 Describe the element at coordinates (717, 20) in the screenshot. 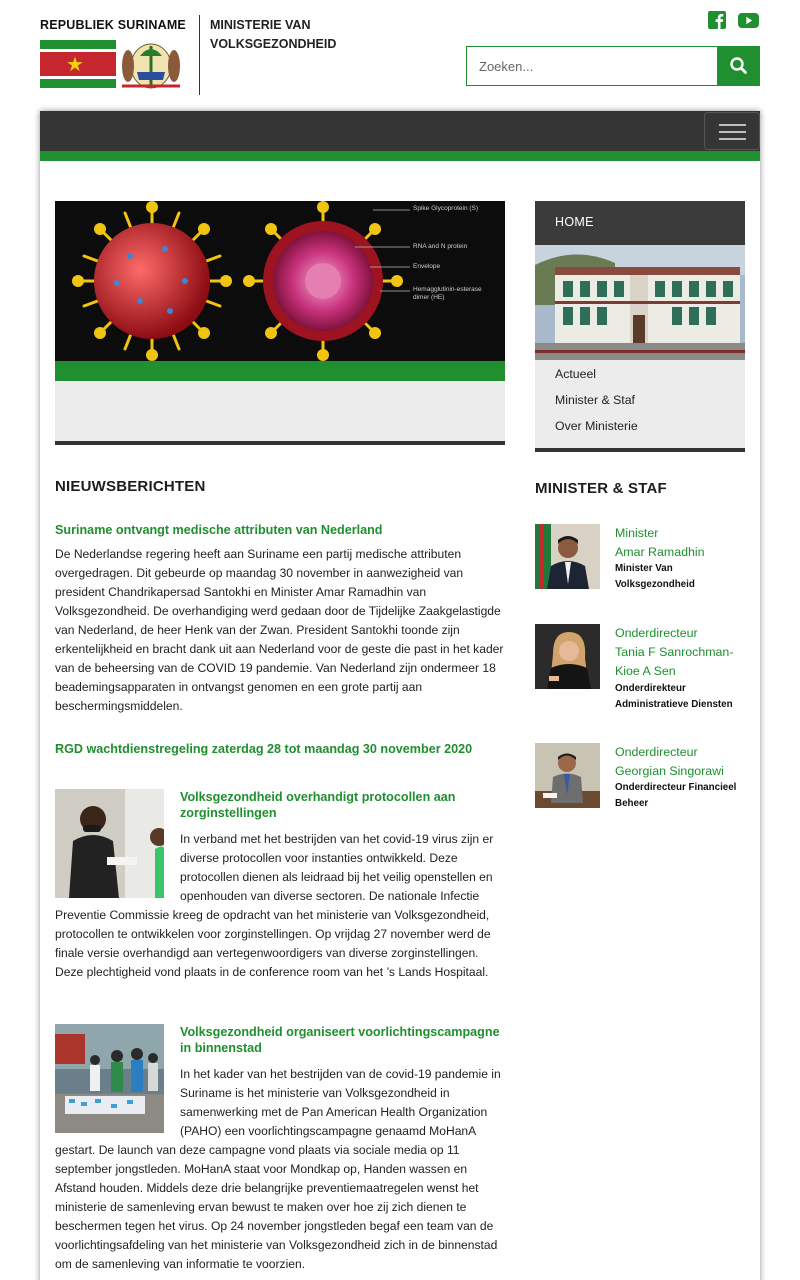

I see `facebook-icon` at that location.